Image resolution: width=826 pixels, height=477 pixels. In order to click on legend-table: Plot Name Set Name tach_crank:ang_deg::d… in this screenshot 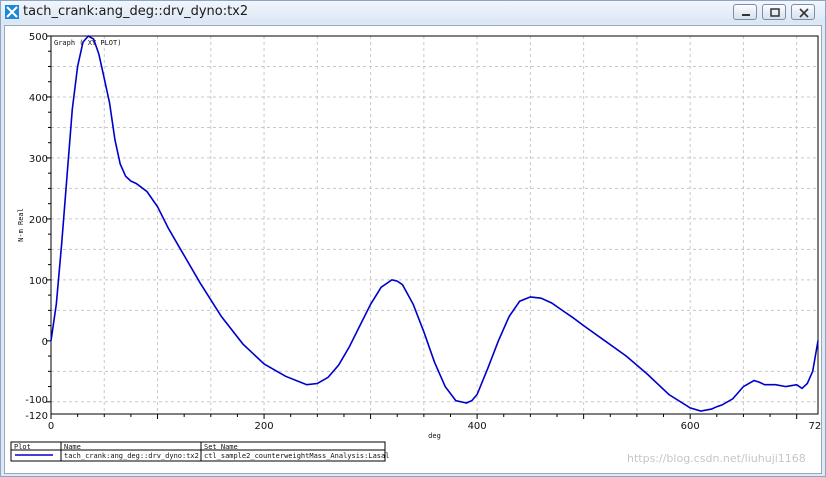, I will do `click(199, 451)`.